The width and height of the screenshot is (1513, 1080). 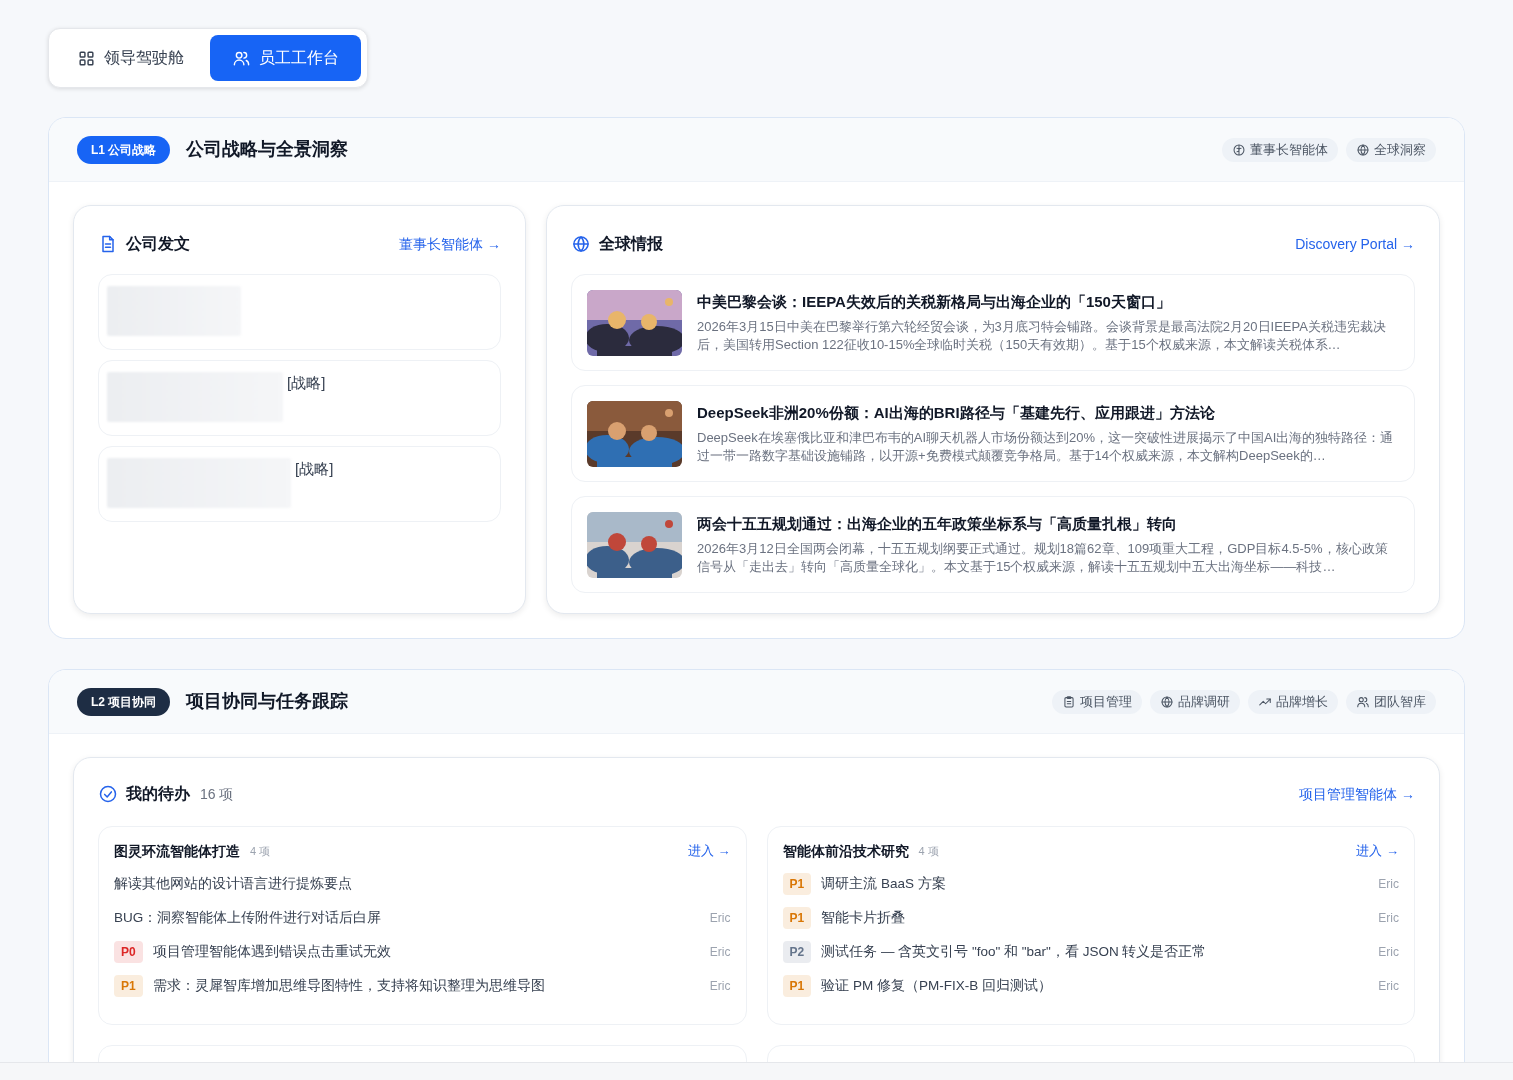 I want to click on project-name: 图灵环流智能体打造, so click(x=177, y=851).